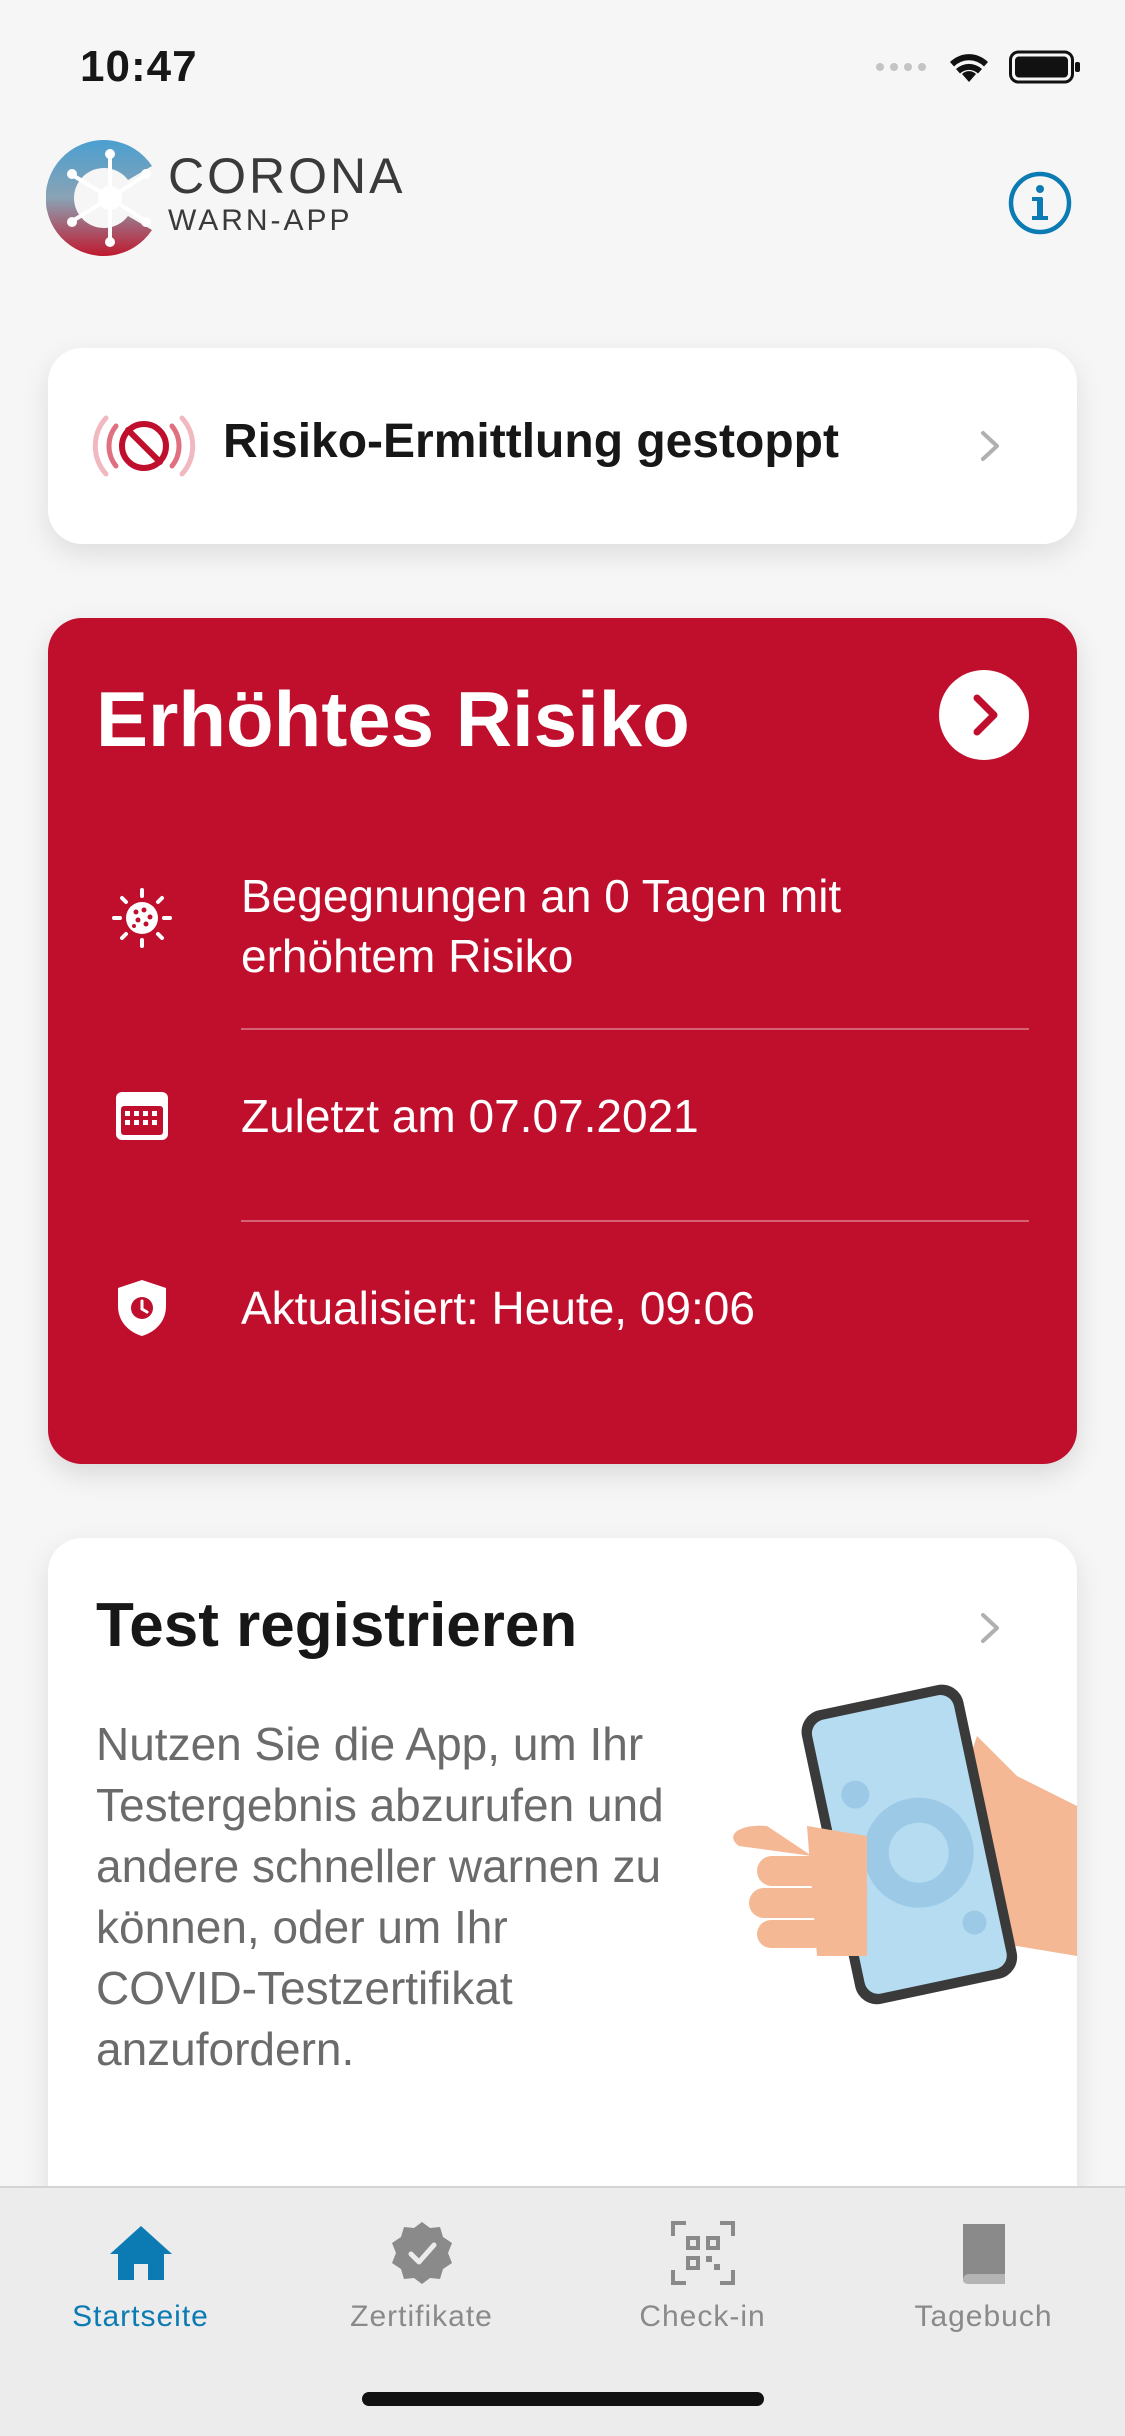  What do you see at coordinates (142, 1308) in the screenshot?
I see `shield-clock-icon` at bounding box center [142, 1308].